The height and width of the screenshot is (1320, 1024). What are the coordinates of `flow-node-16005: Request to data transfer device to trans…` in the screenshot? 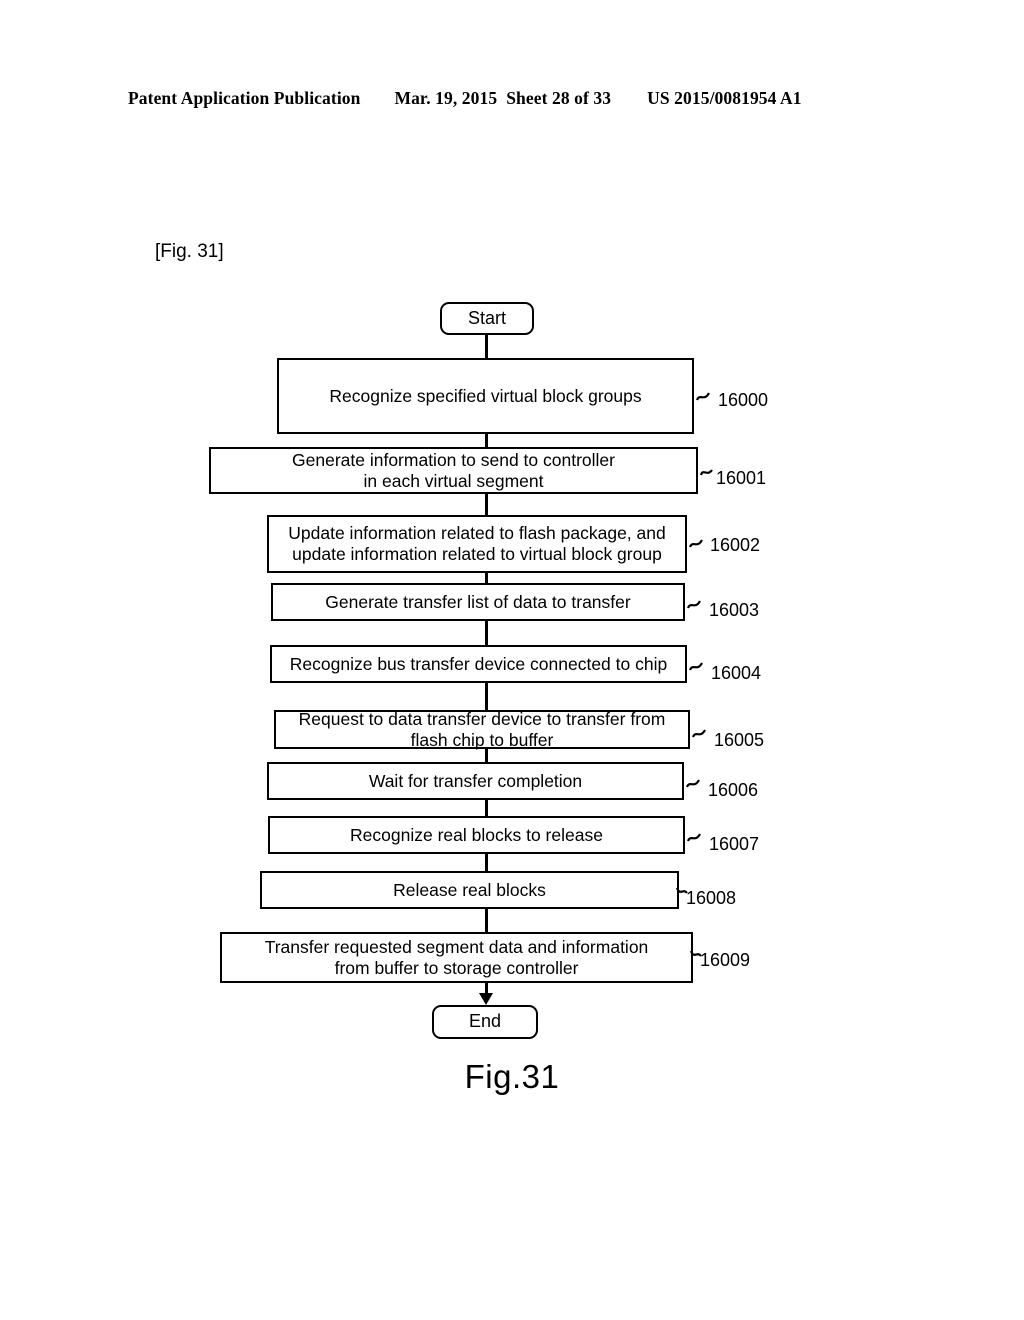 It's located at (482, 729).